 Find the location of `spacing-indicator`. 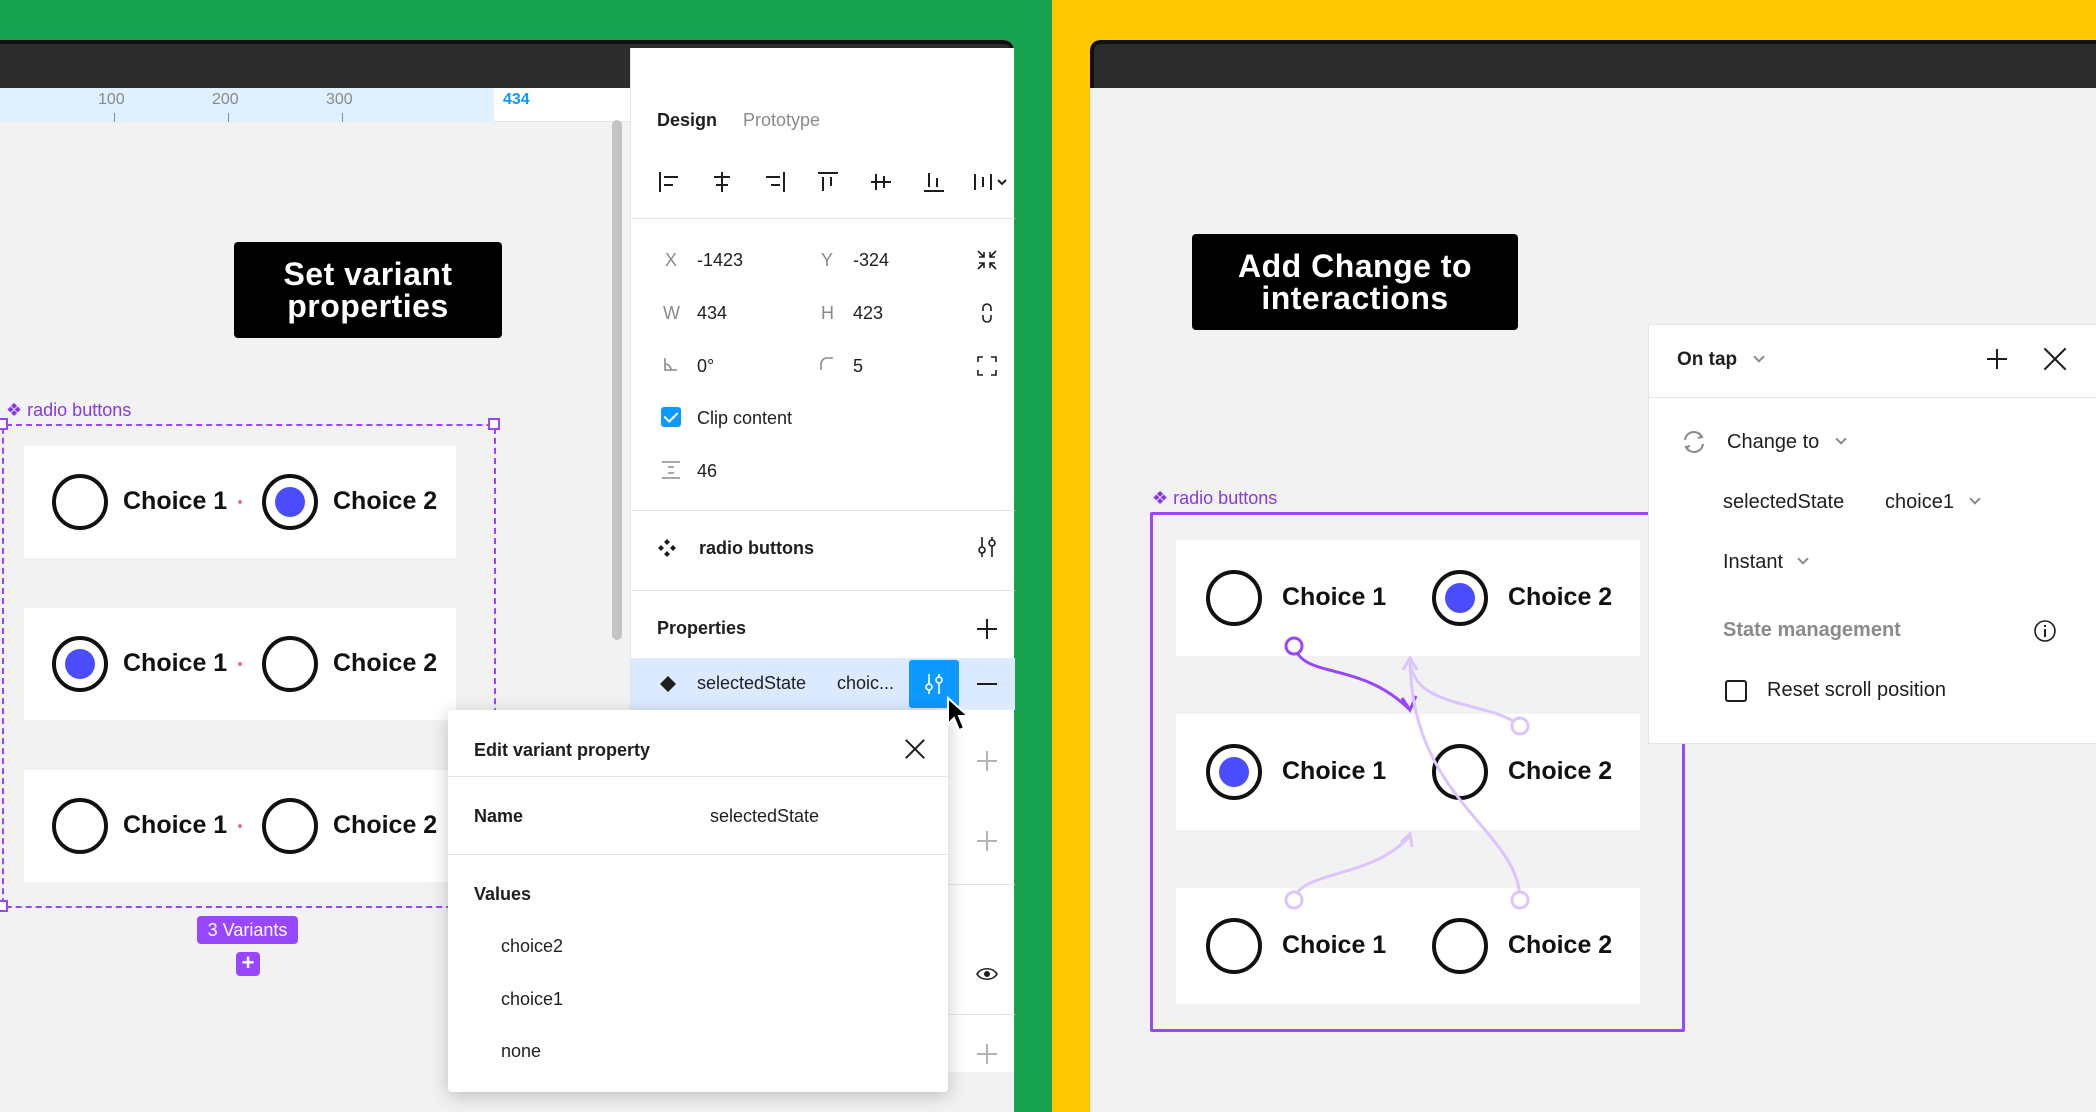

spacing-indicator is located at coordinates (240, 502).